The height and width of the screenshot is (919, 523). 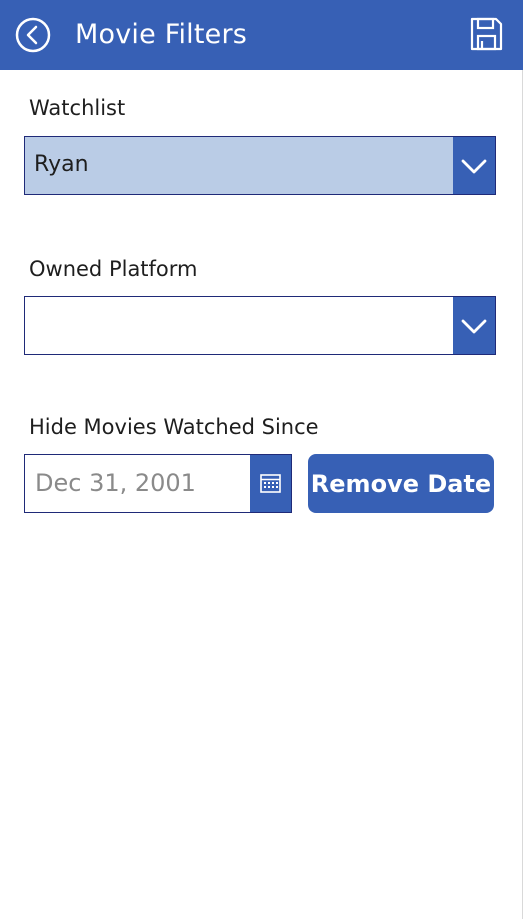 I want to click on owned-platform-dropdown, so click(x=260, y=325).